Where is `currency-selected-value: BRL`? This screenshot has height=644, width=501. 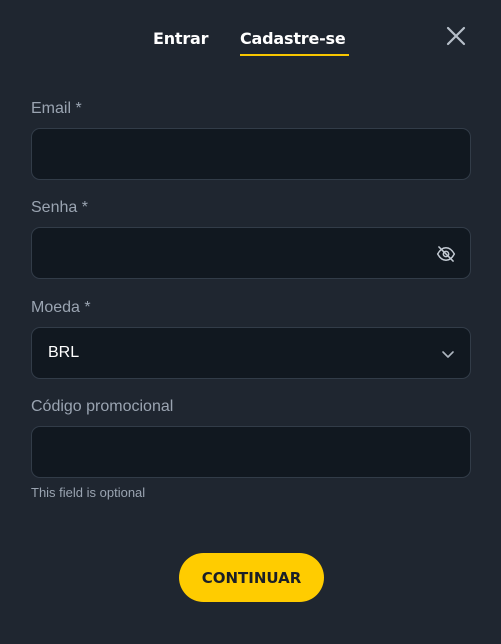
currency-selected-value: BRL is located at coordinates (64, 352).